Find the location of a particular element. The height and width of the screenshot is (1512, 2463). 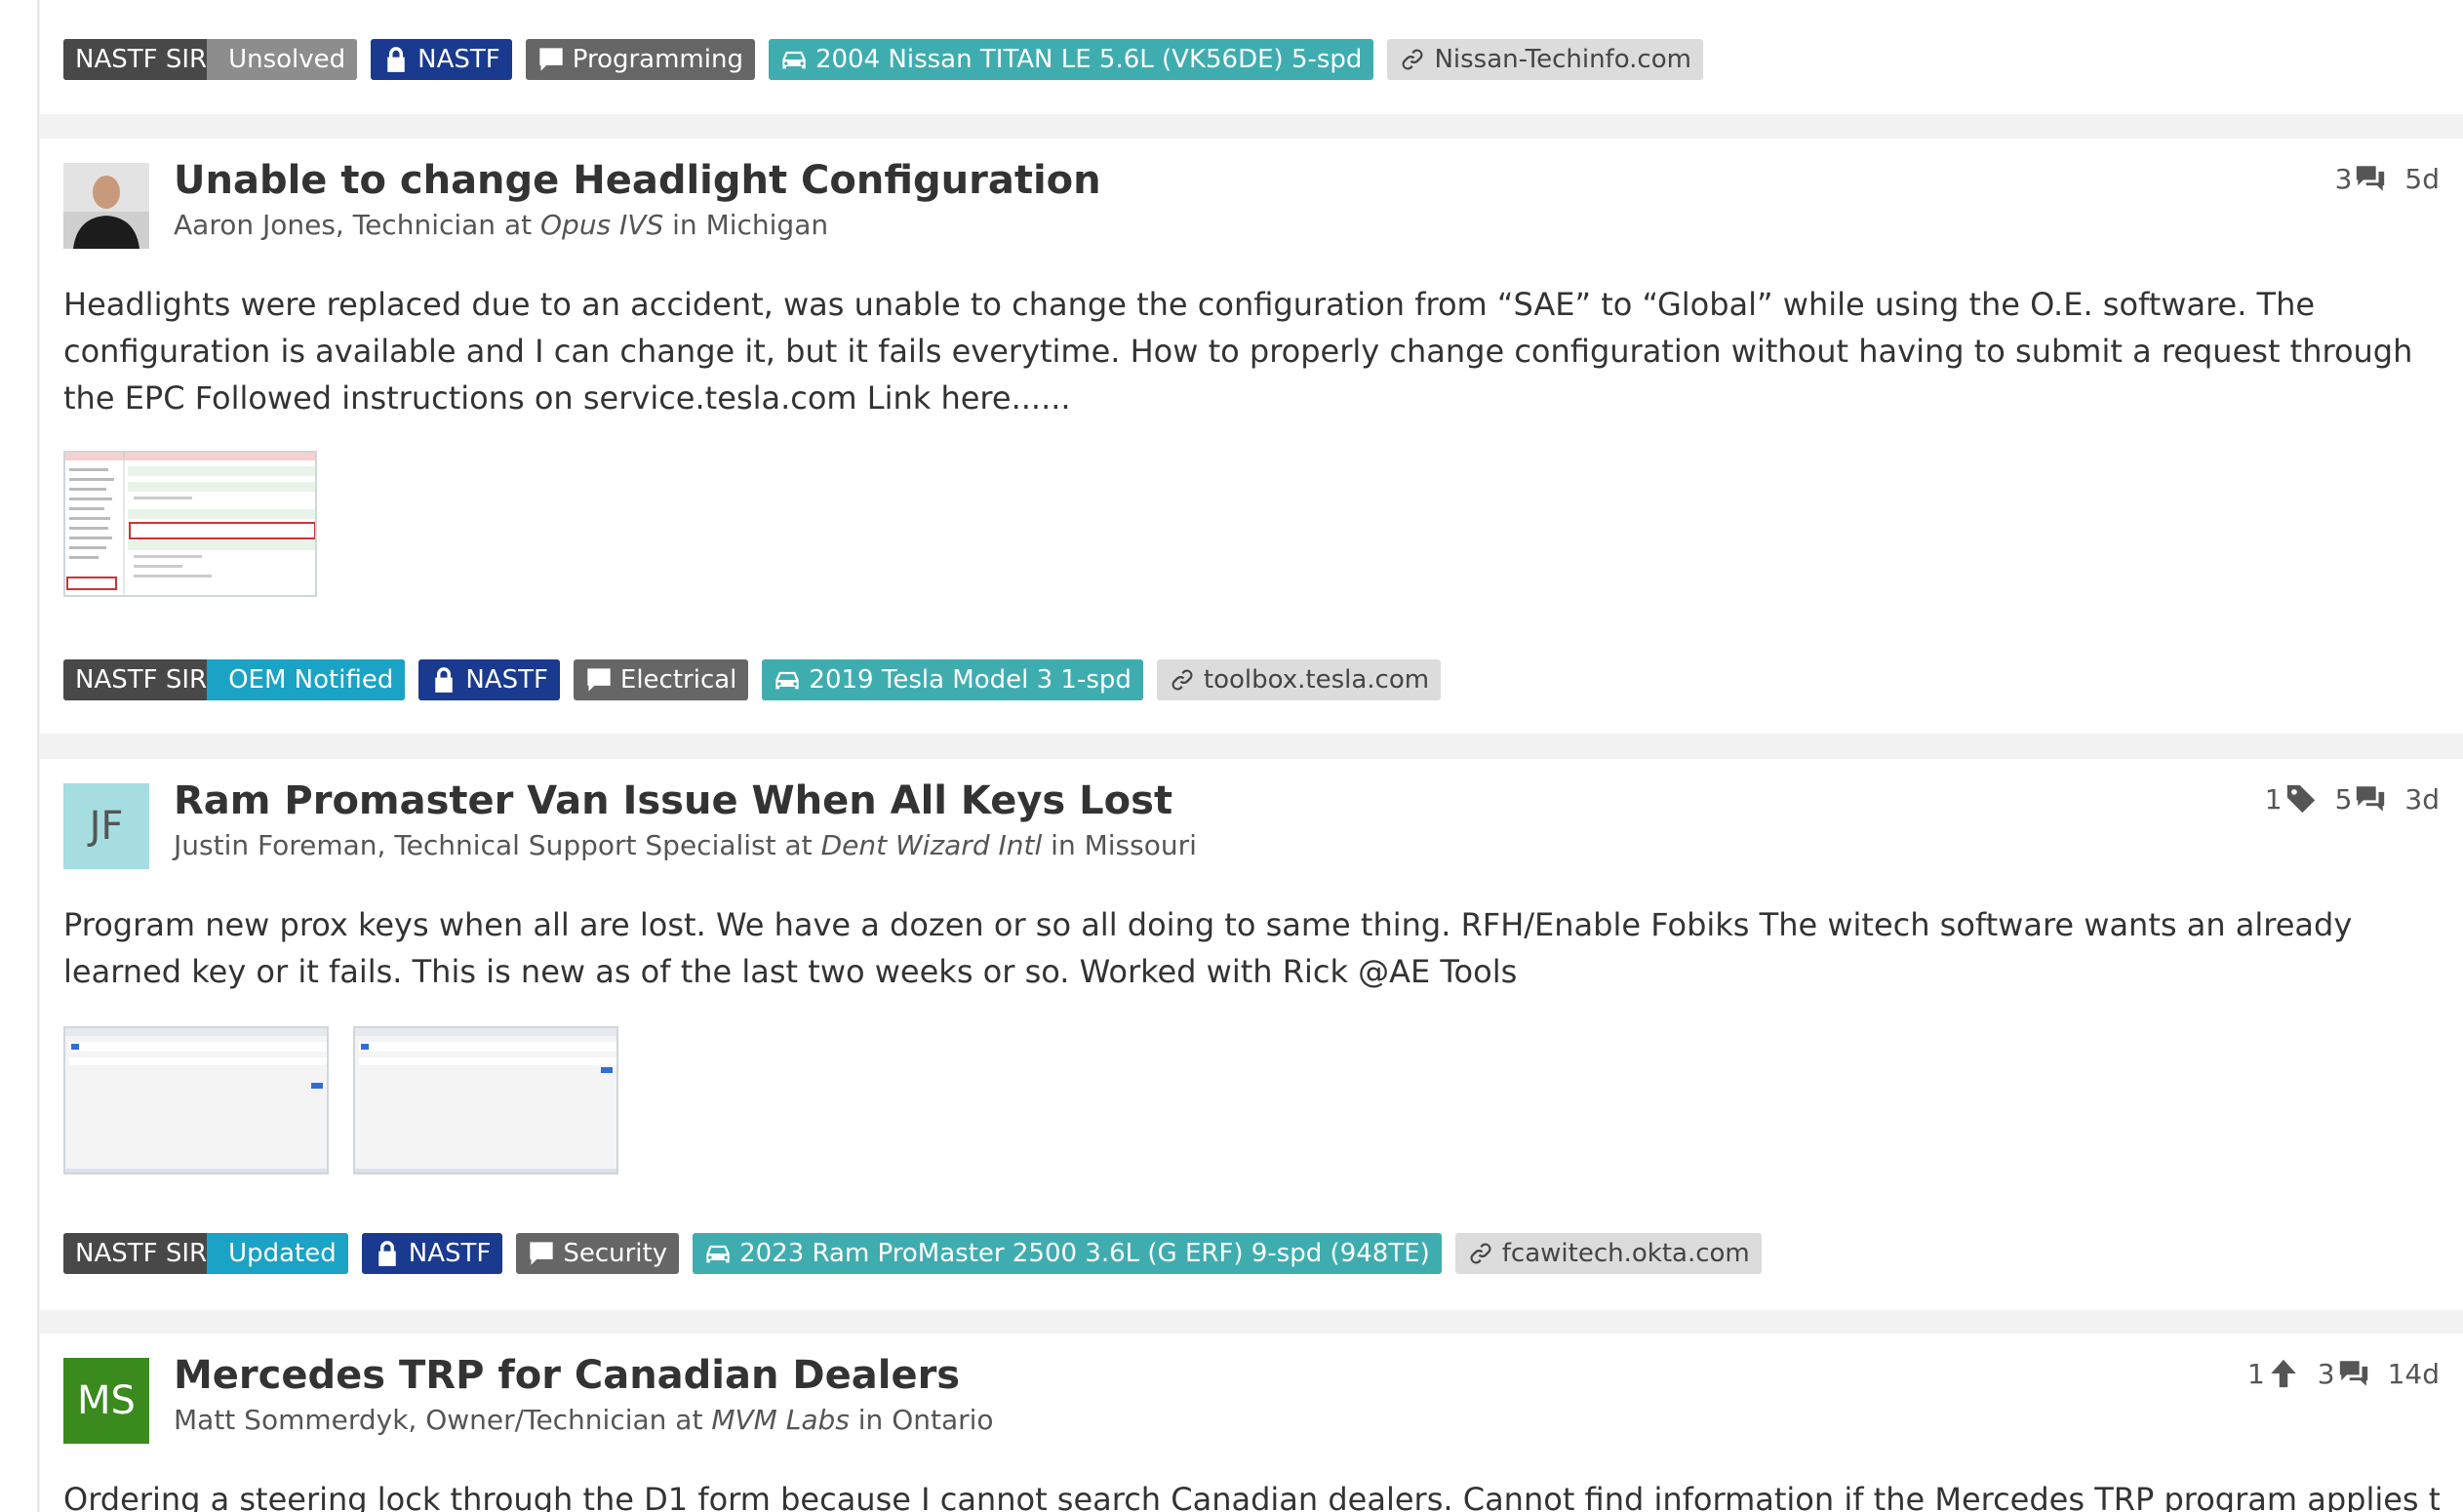

vehicle-tag-label: 2019 Tesla Model 3 1-spd is located at coordinates (971, 680).